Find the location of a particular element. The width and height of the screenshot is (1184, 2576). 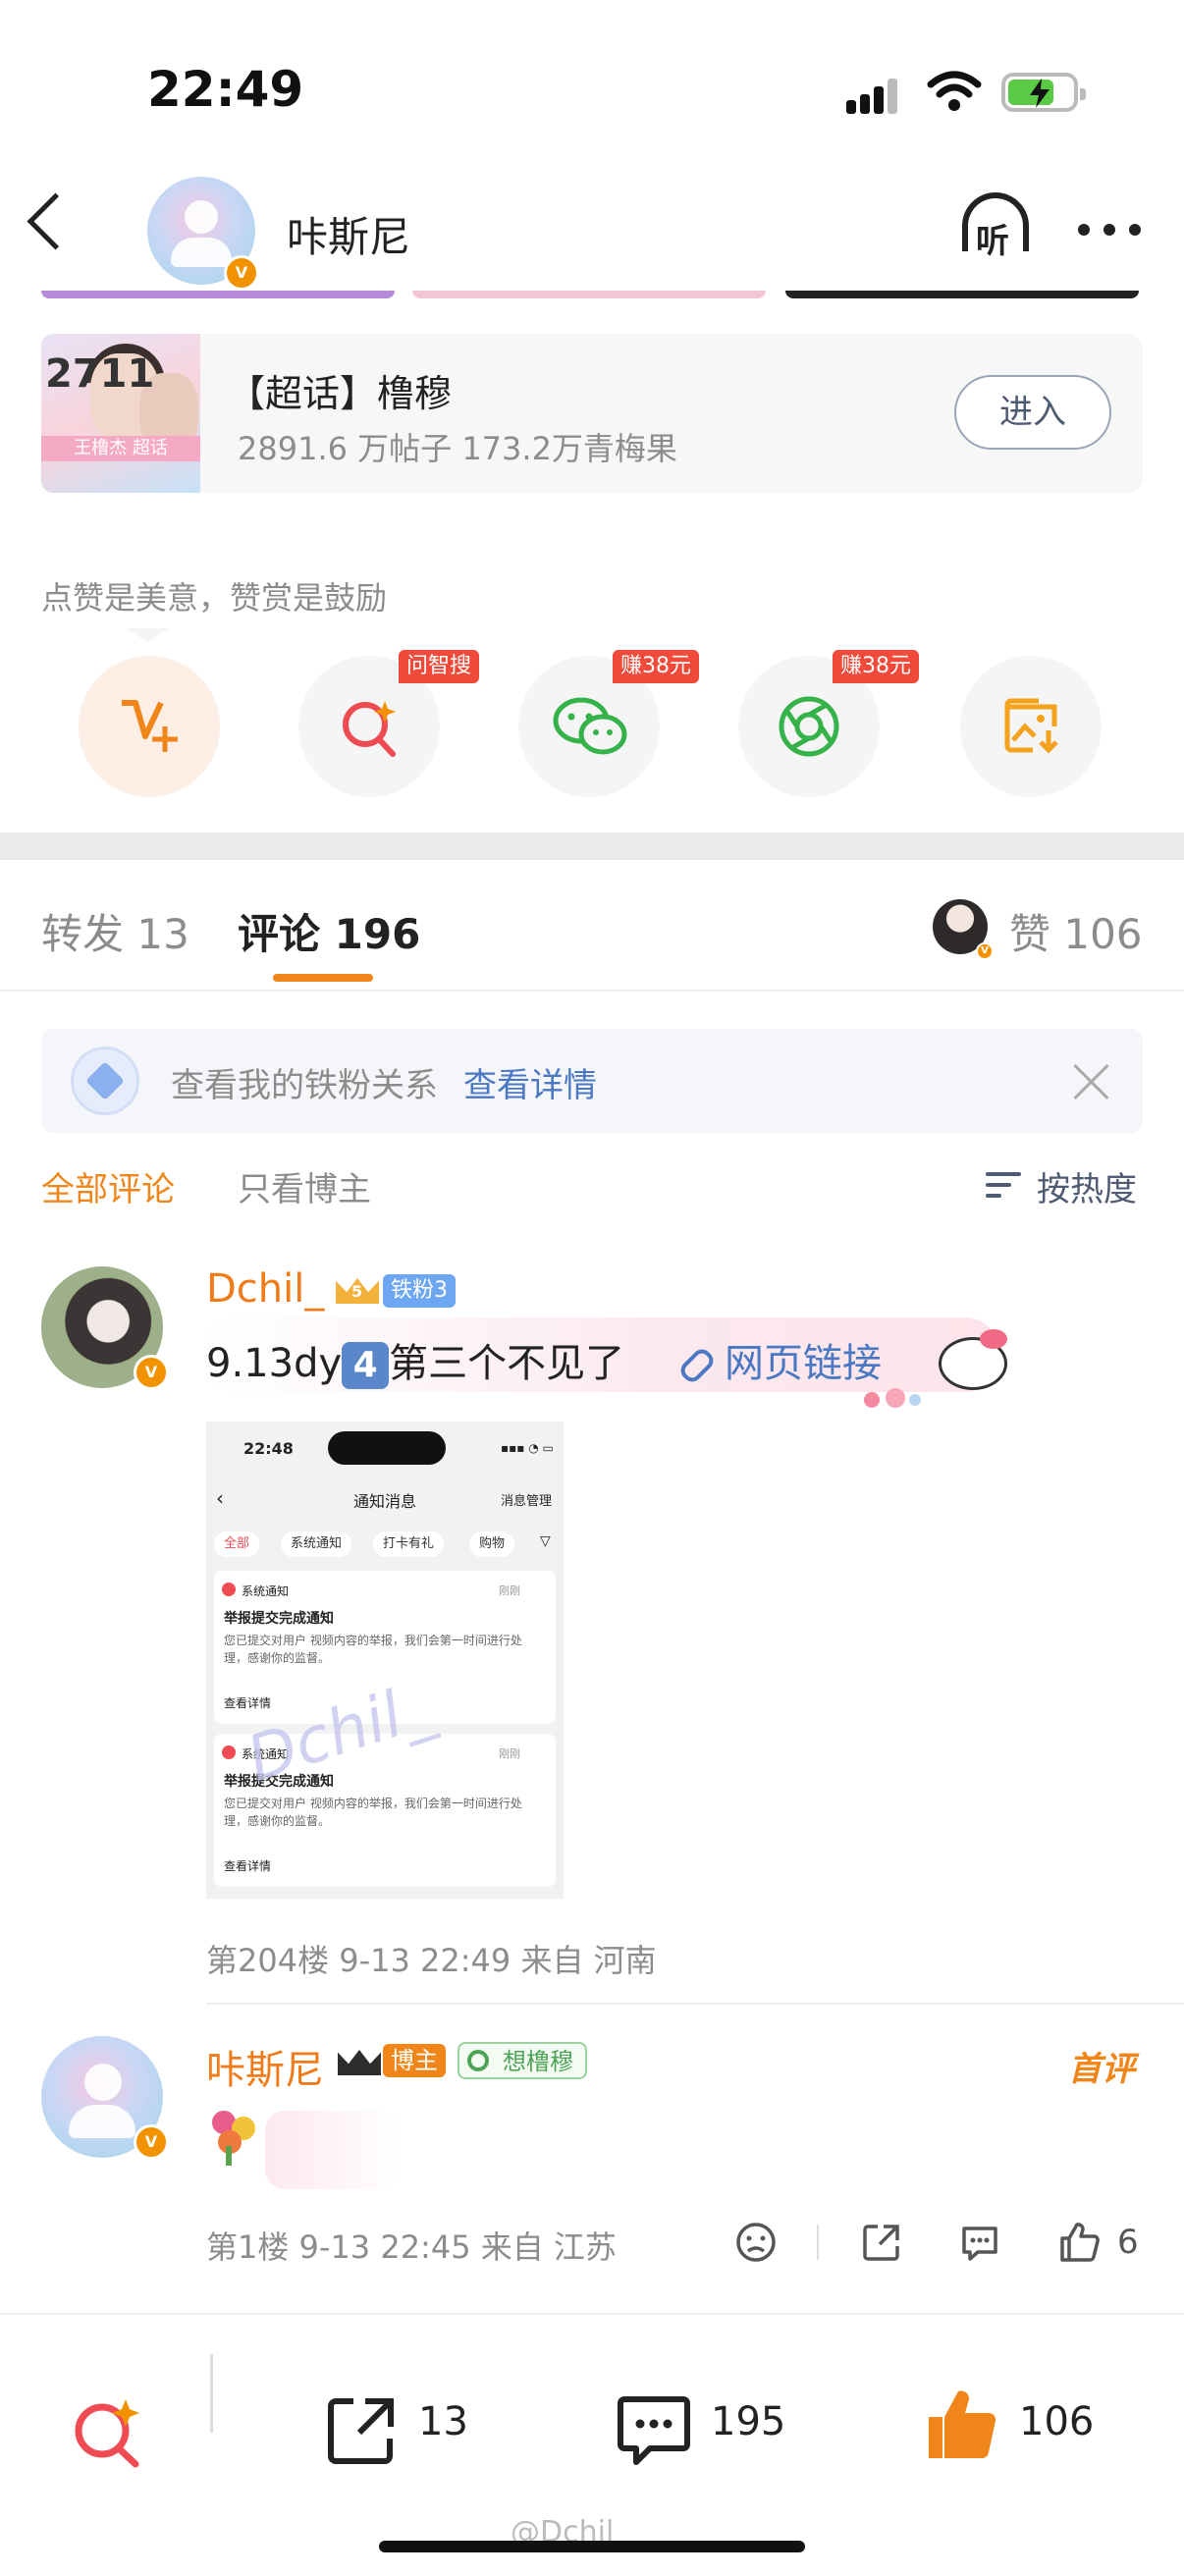

comment-button: 195 is located at coordinates (713, 2421).